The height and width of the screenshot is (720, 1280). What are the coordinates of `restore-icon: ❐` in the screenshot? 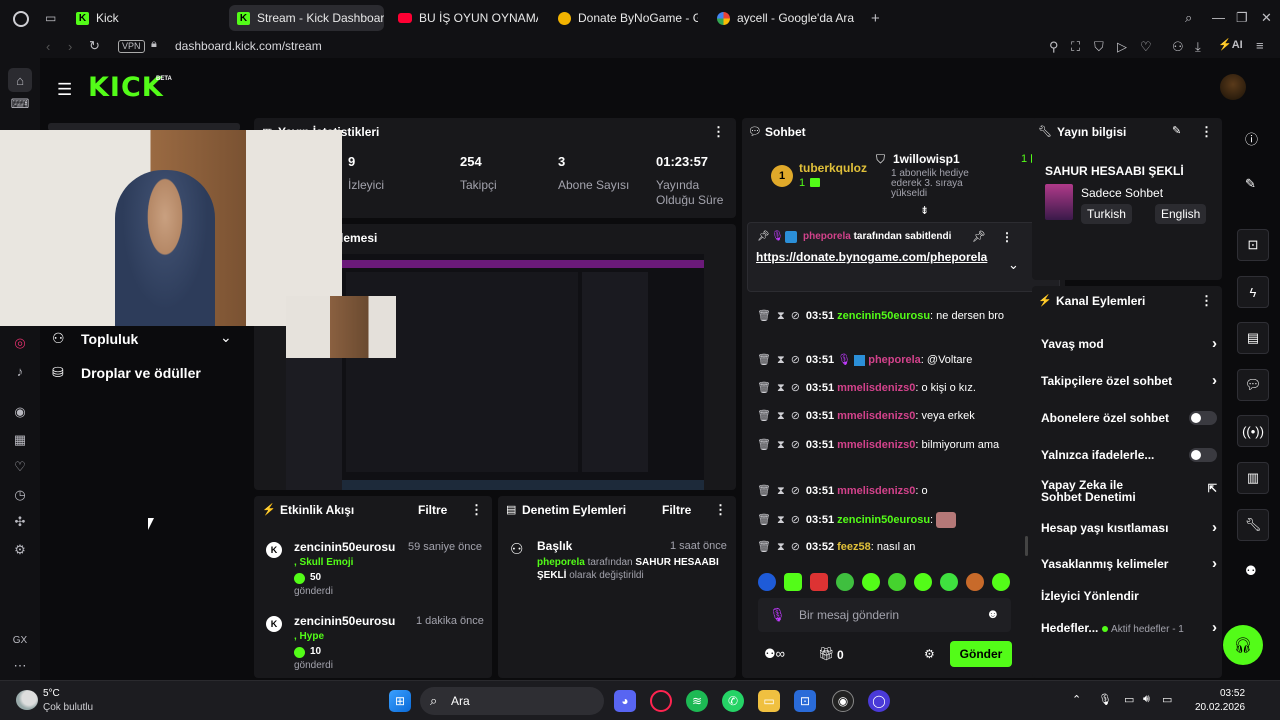 It's located at (1242, 17).